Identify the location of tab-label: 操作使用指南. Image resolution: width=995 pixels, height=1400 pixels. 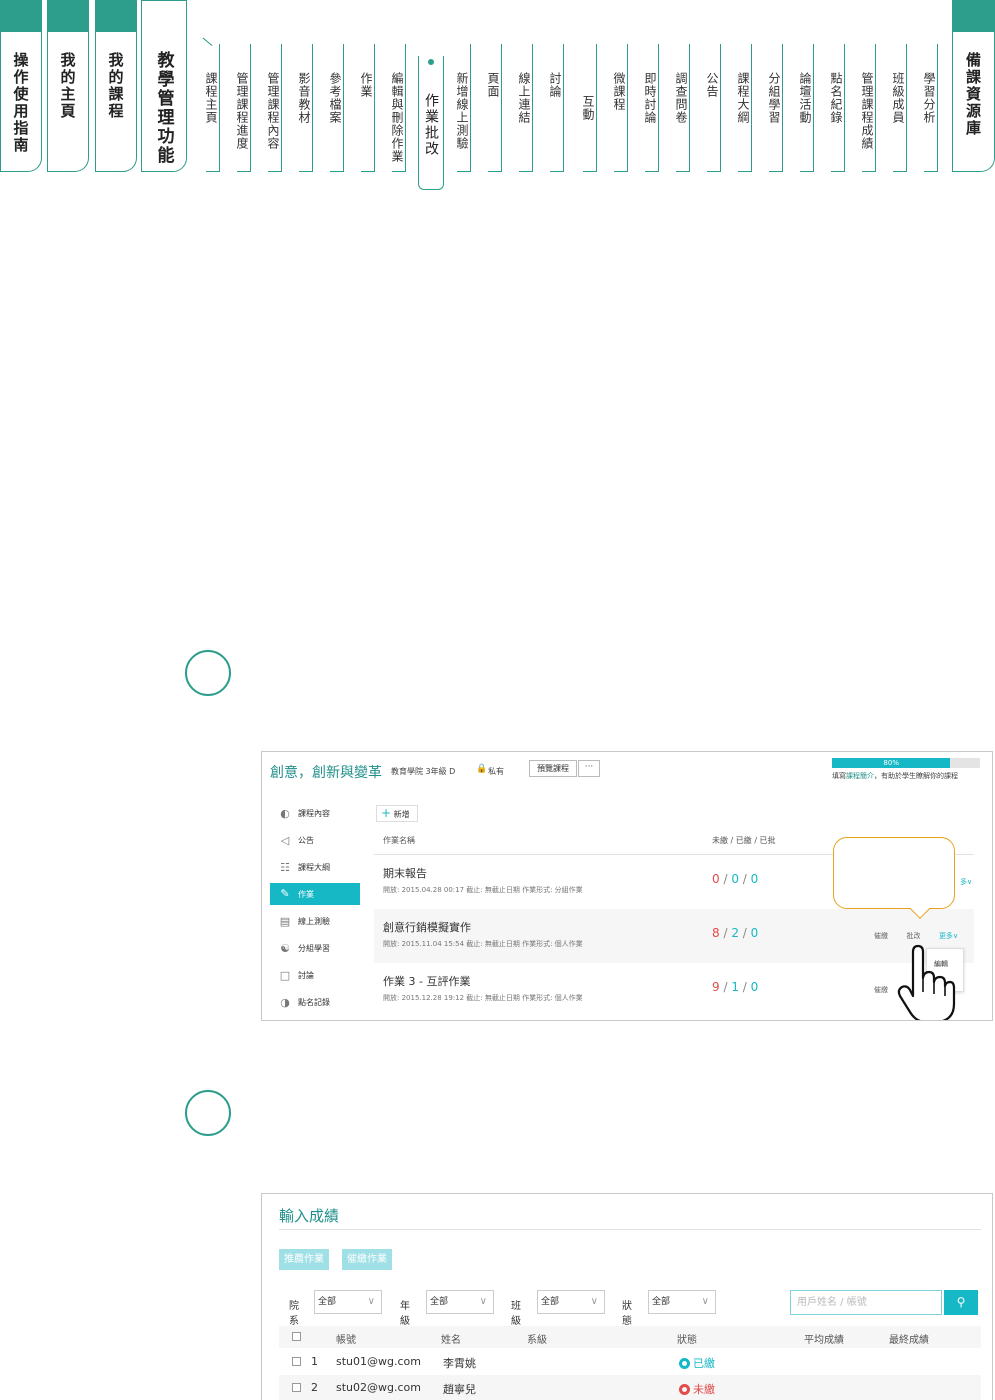
(20, 103).